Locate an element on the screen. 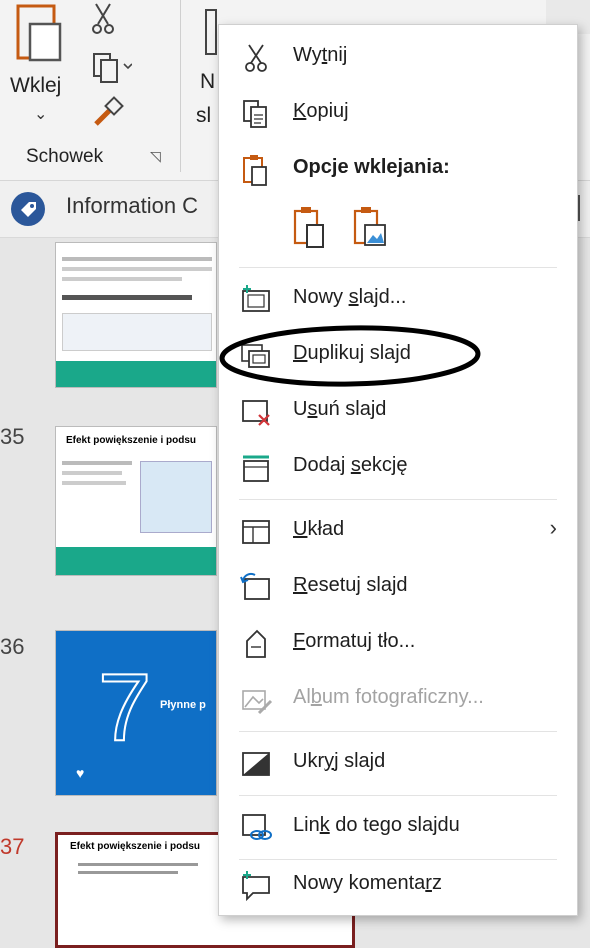 This screenshot has height=948, width=590. paste-keep-icon is located at coordinates (308, 227).